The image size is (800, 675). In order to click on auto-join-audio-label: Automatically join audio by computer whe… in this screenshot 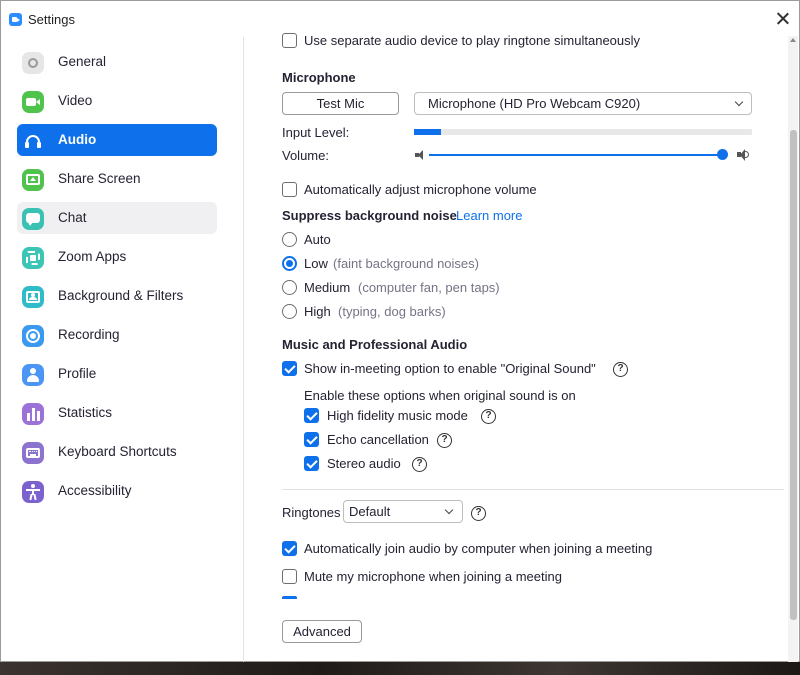, I will do `click(478, 548)`.